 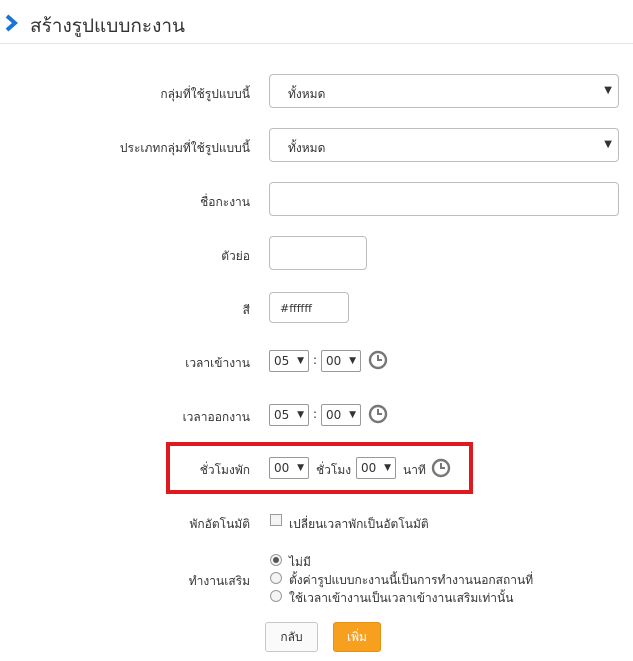 I want to click on break-hours-label: ชั่วโมงพัก, so click(x=224, y=470).